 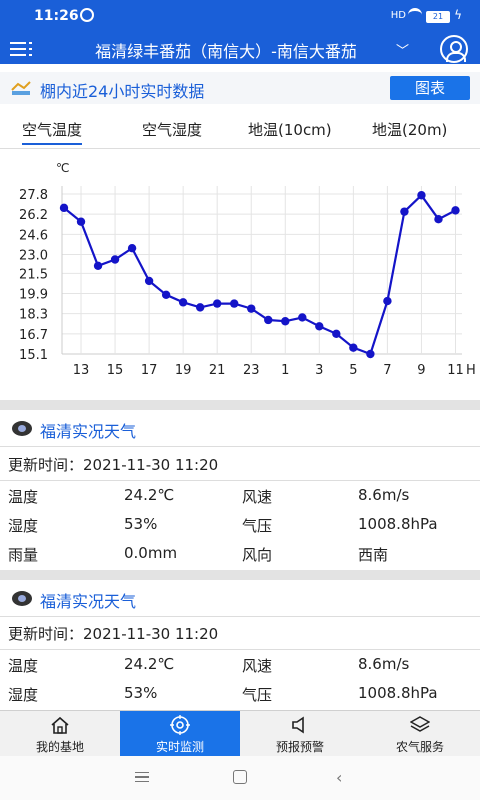 I want to click on nav-realtime-monitor: 实时监测, so click(x=180, y=734).